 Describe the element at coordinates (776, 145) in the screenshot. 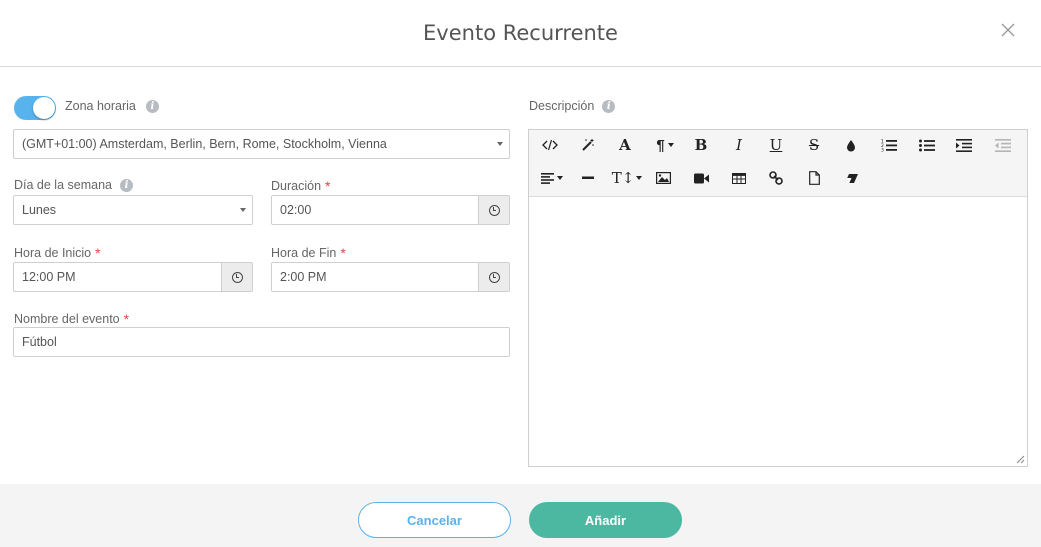

I see `underline-icon: U` at that location.